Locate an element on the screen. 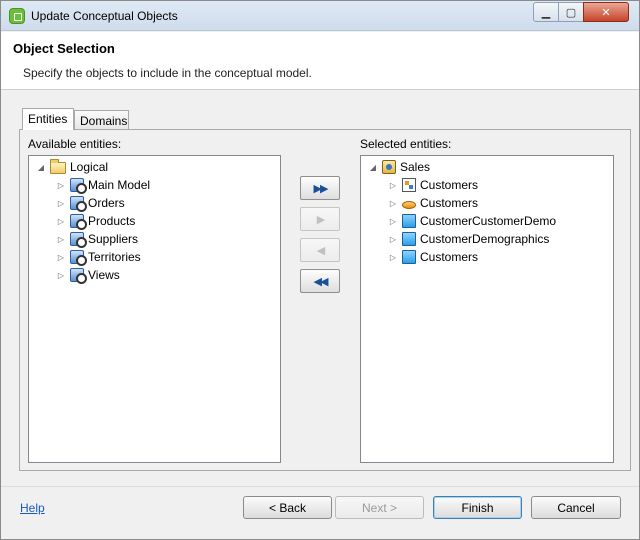 The width and height of the screenshot is (640, 540). next-button: Next > is located at coordinates (379, 507).